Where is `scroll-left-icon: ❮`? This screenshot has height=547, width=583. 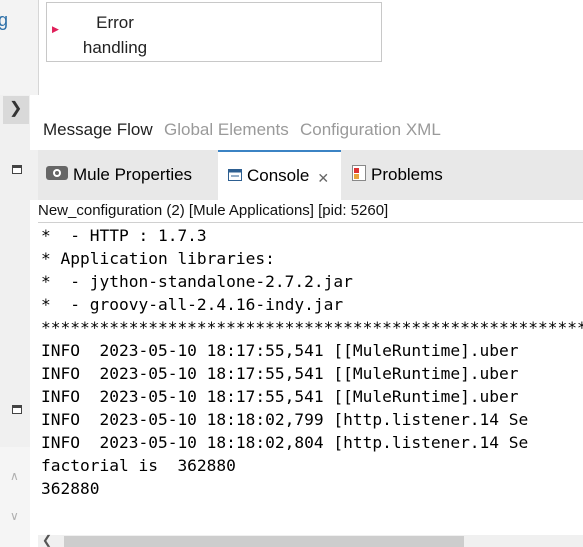 scroll-left-icon: ❮ is located at coordinates (47, 540).